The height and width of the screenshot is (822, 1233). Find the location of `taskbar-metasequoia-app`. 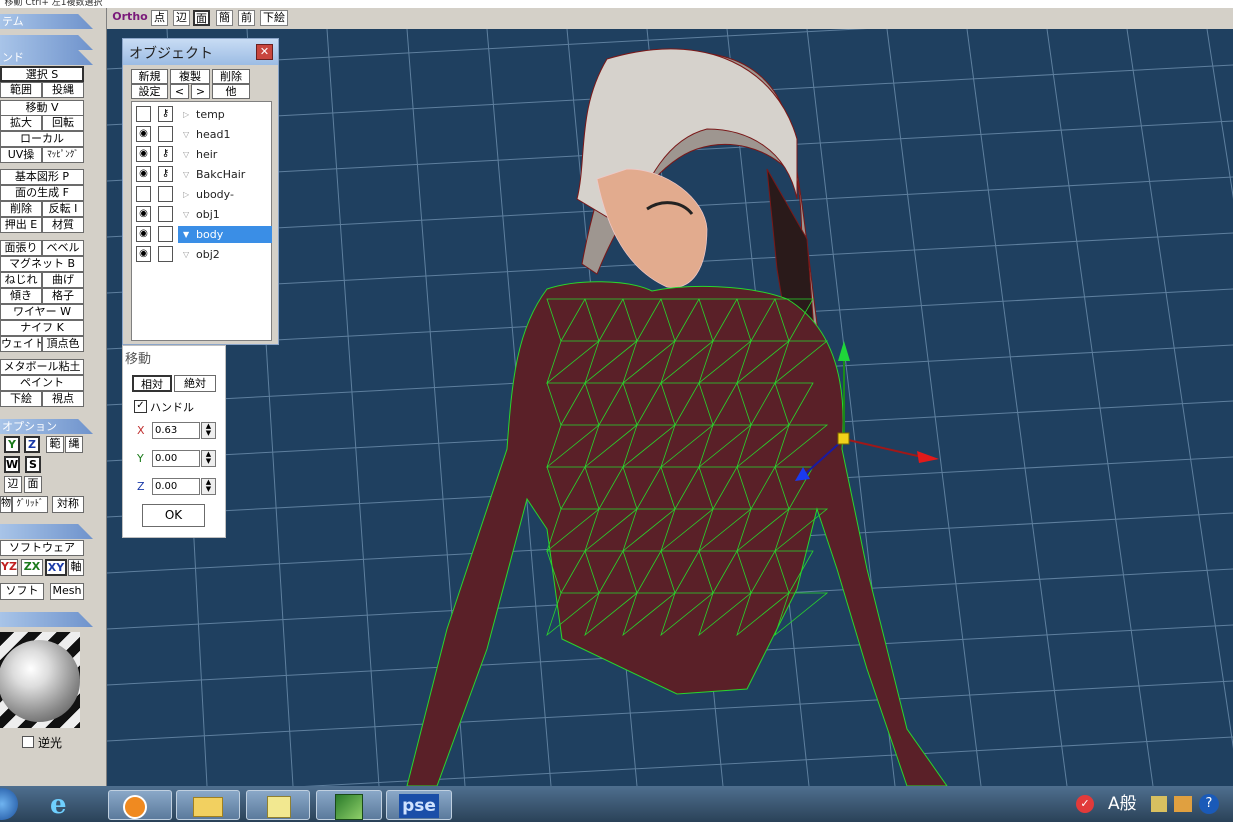

taskbar-metasequoia-app is located at coordinates (349, 805).